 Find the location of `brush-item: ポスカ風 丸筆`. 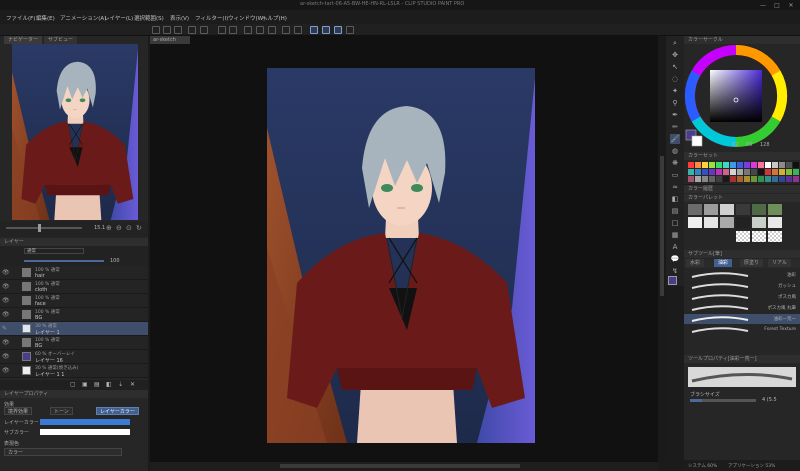

brush-item: ポスカ風 丸筆 is located at coordinates (742, 308).